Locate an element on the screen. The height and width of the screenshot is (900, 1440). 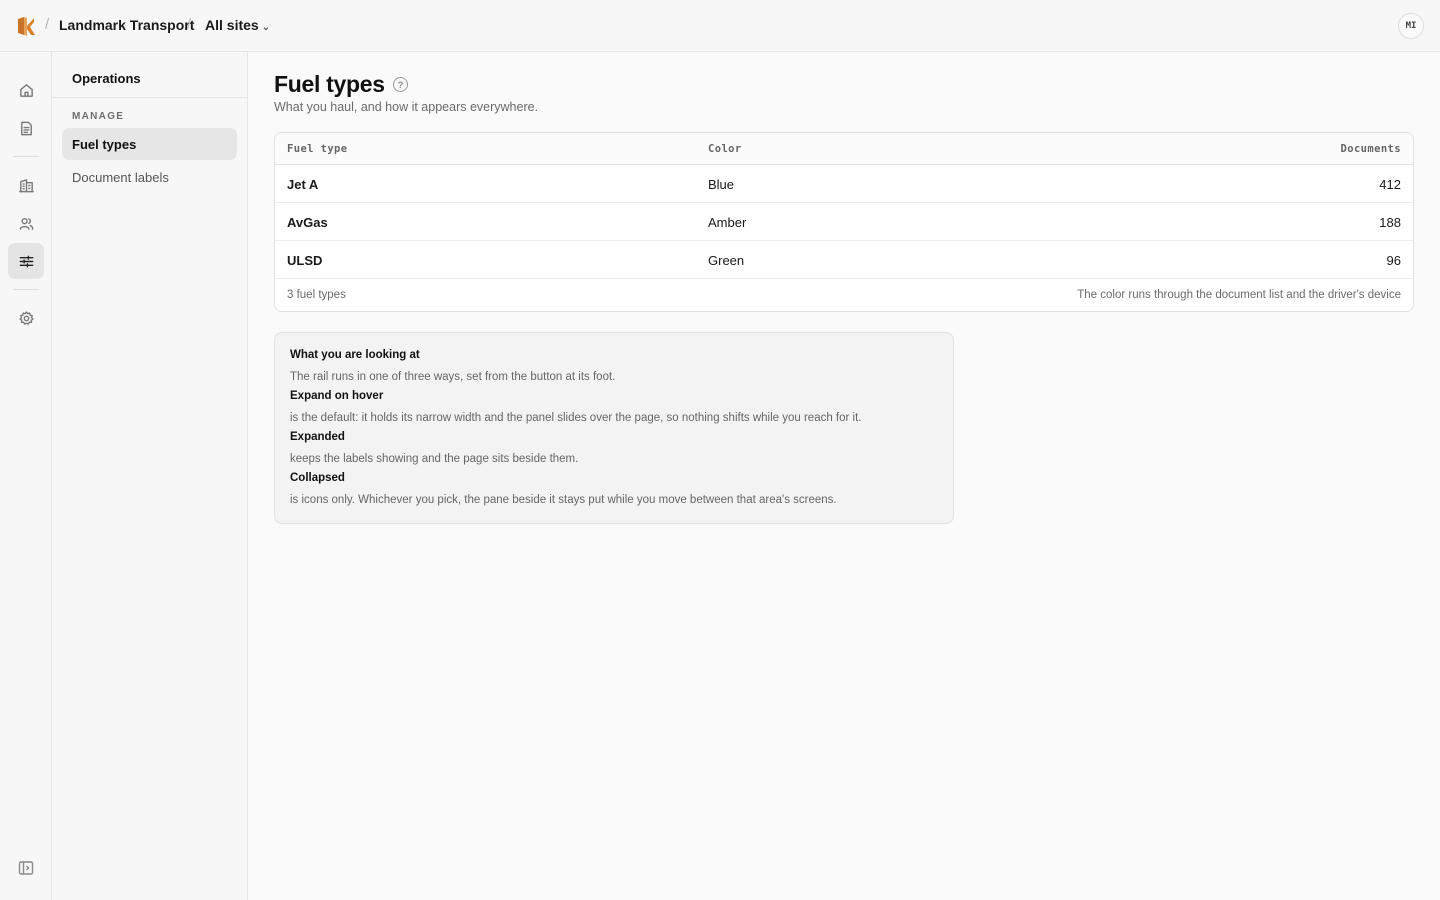
fuel-name: AvGas is located at coordinates (307, 222).